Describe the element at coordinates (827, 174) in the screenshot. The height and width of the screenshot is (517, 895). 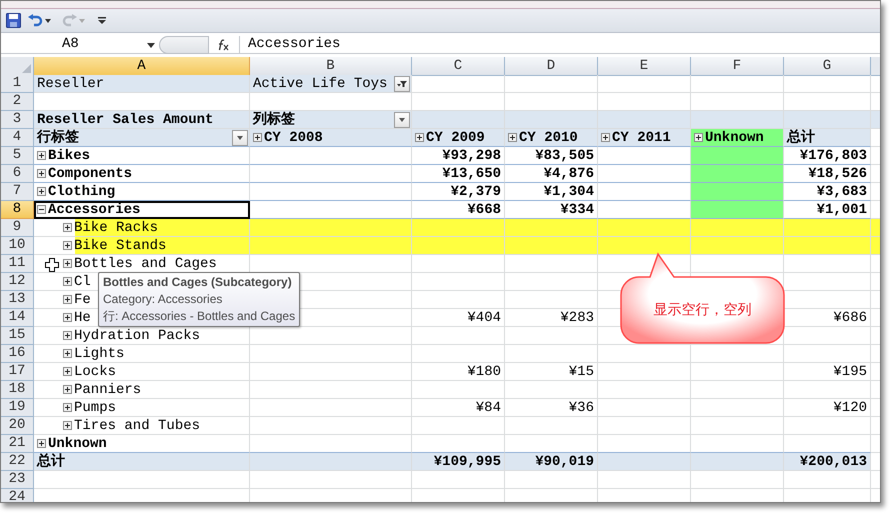
I see `table-cell: ¥18,526` at that location.